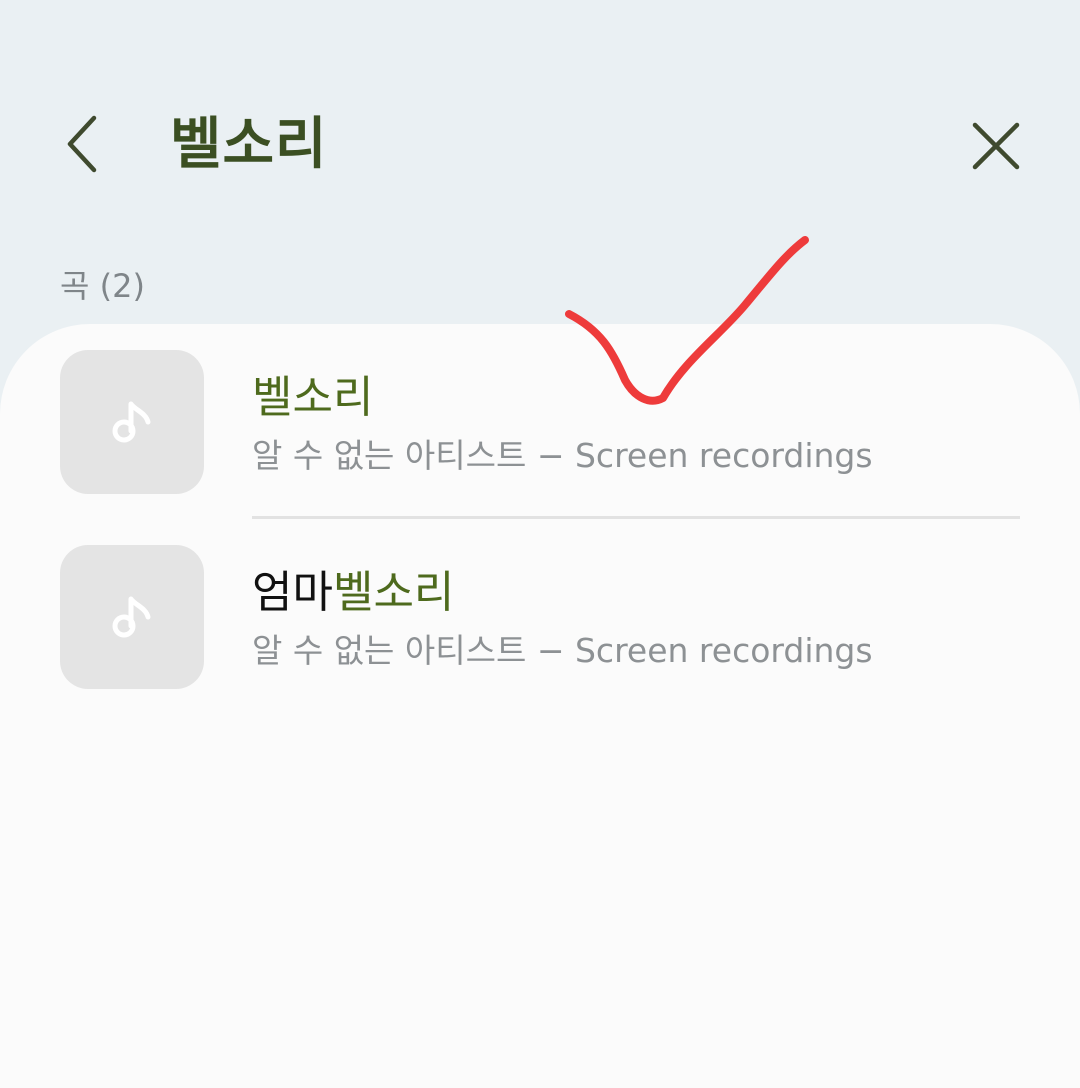 The image size is (1080, 1088). I want to click on close-button, so click(996, 146).